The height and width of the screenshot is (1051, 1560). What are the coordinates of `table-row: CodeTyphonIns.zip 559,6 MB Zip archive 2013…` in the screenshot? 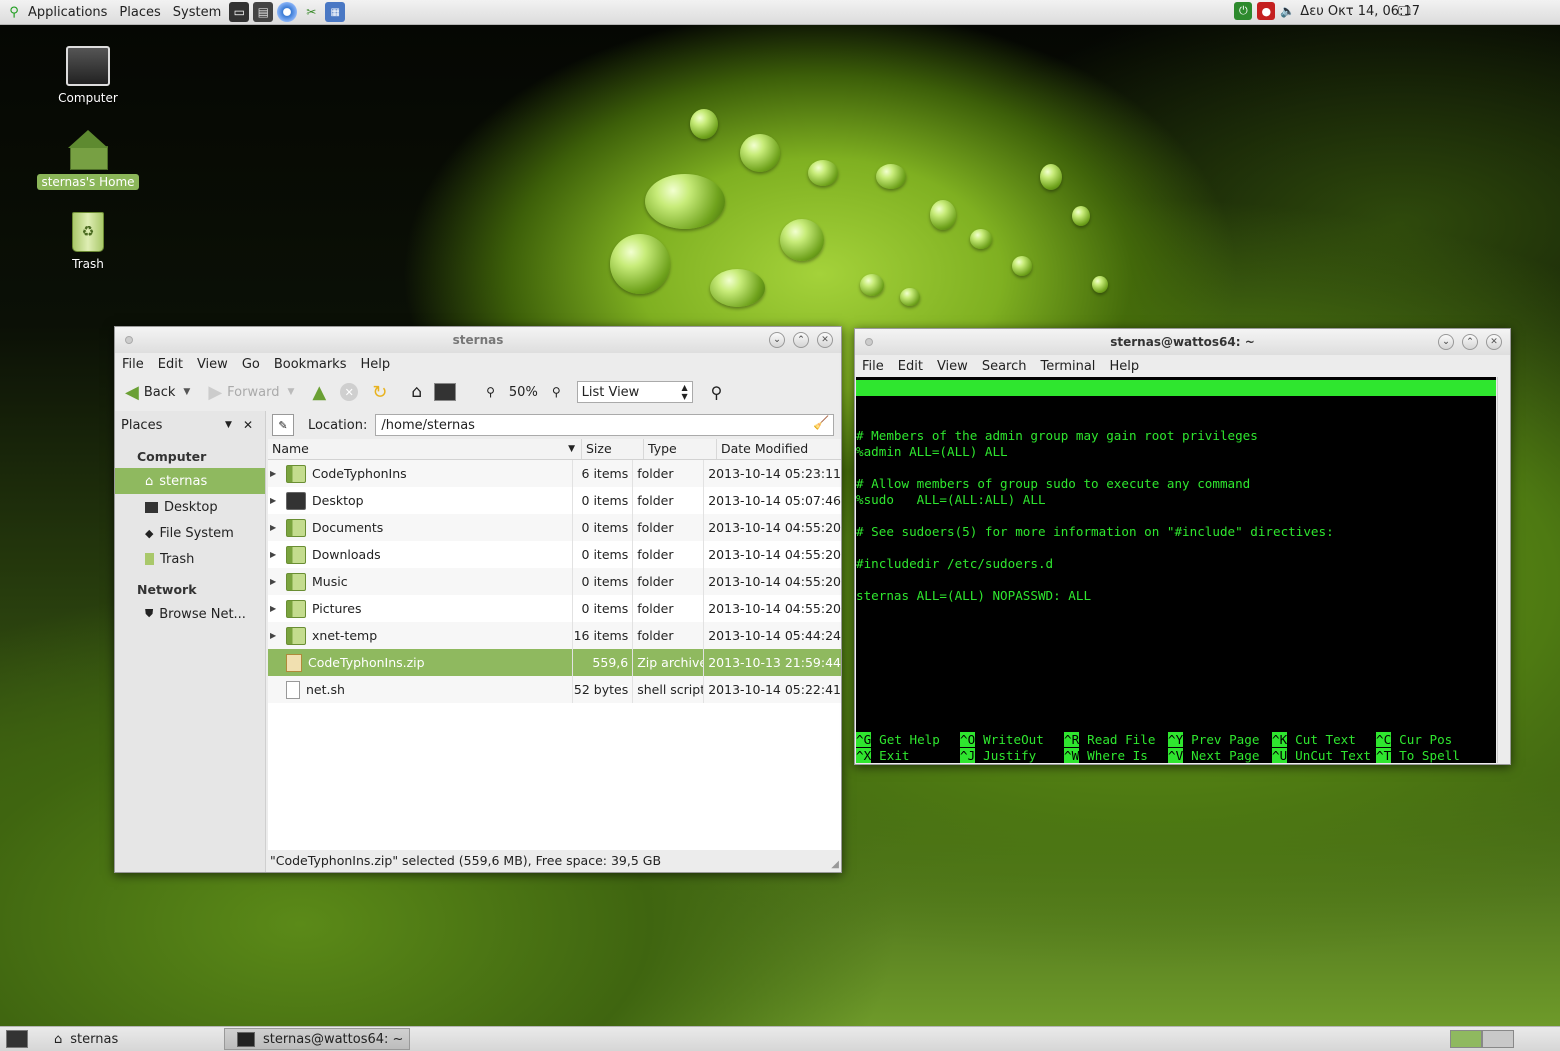 It's located at (554, 673).